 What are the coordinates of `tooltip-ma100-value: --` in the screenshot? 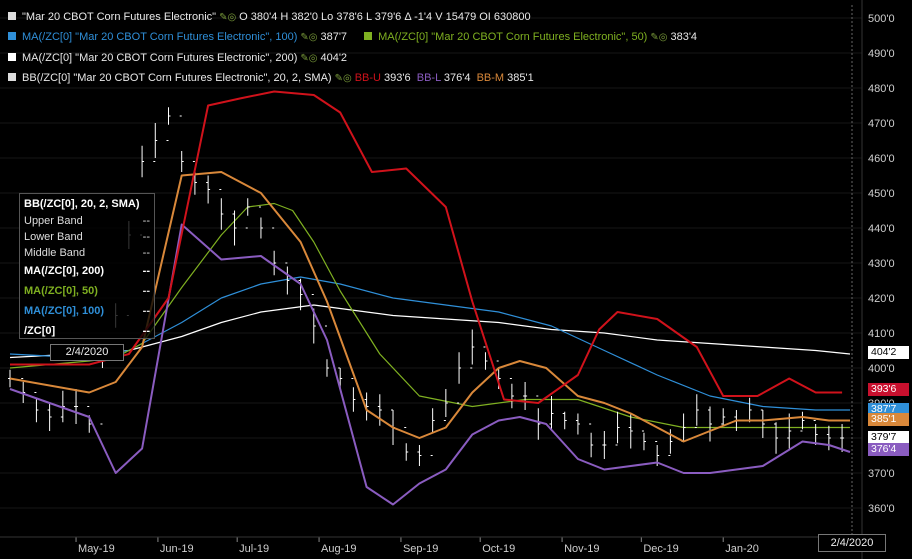 It's located at (146, 311).